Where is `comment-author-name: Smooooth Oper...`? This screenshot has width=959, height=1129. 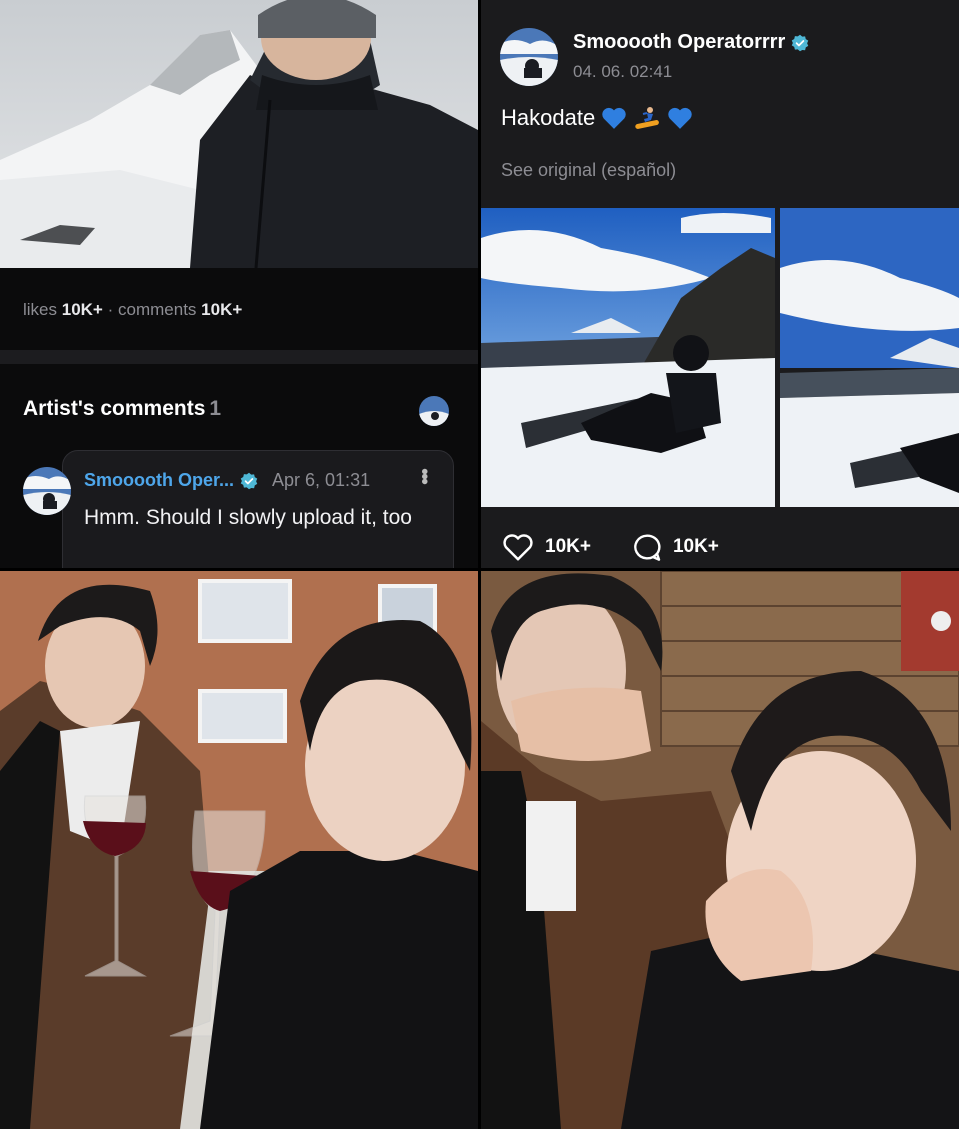 comment-author-name: Smooooth Oper... is located at coordinates (159, 480).